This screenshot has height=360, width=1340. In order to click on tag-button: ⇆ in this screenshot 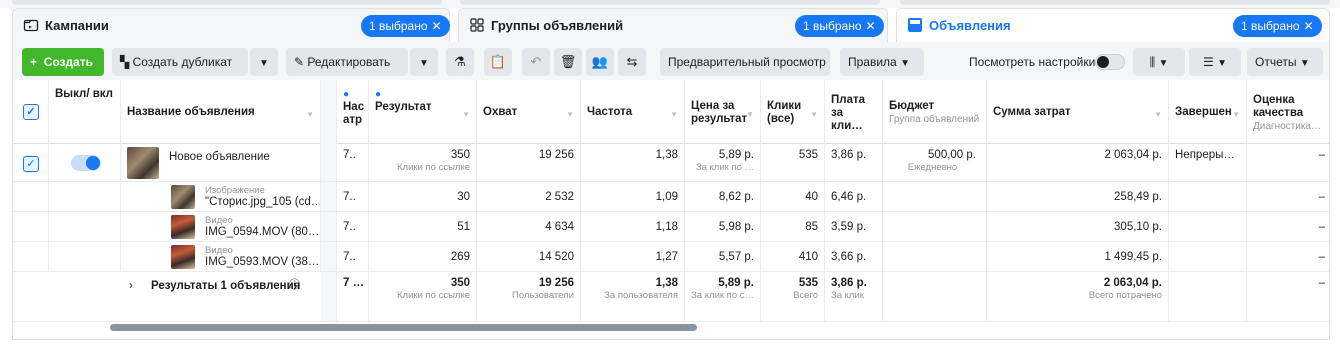, I will do `click(632, 62)`.